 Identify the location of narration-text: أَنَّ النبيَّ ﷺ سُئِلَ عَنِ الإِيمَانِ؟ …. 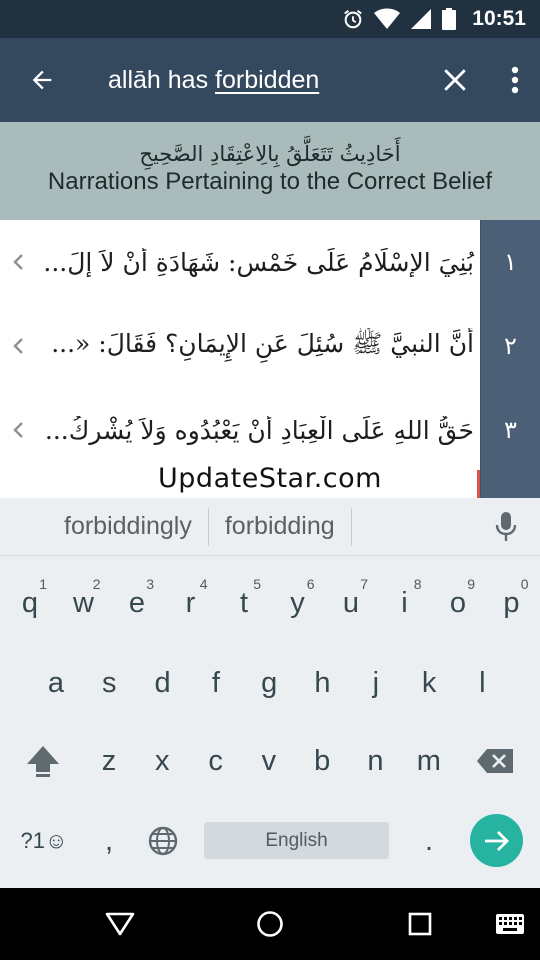
(262, 343).